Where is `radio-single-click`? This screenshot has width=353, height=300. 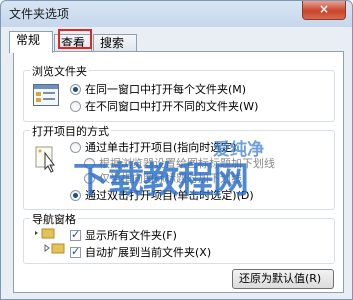
radio-single-click is located at coordinates (75, 147).